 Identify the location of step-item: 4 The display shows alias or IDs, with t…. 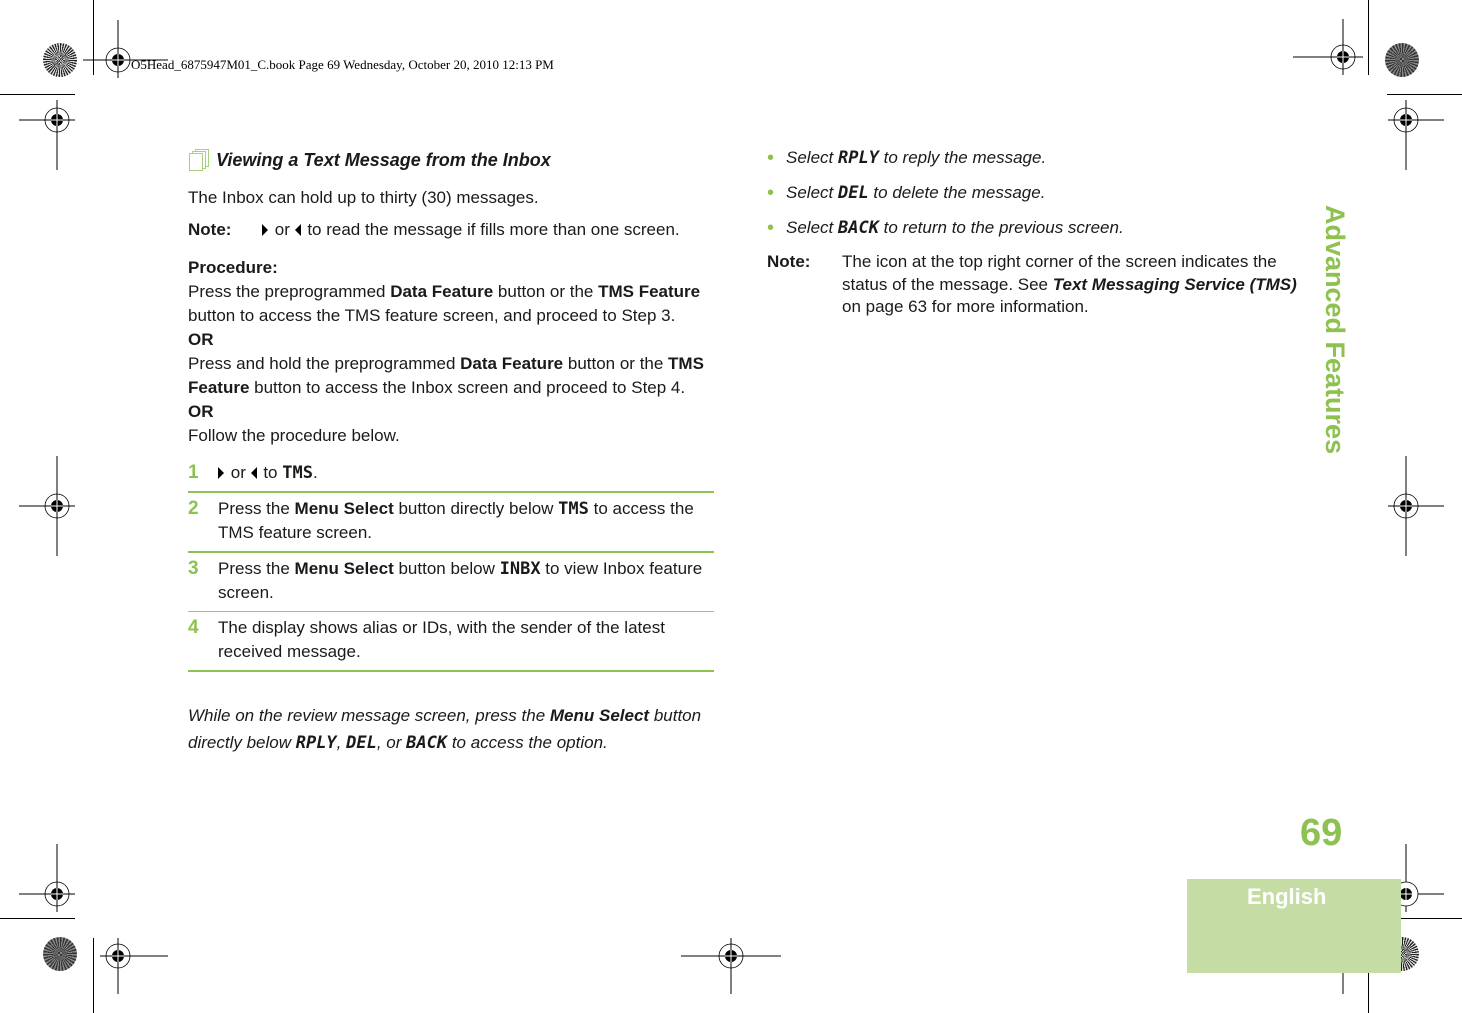
(451, 642).